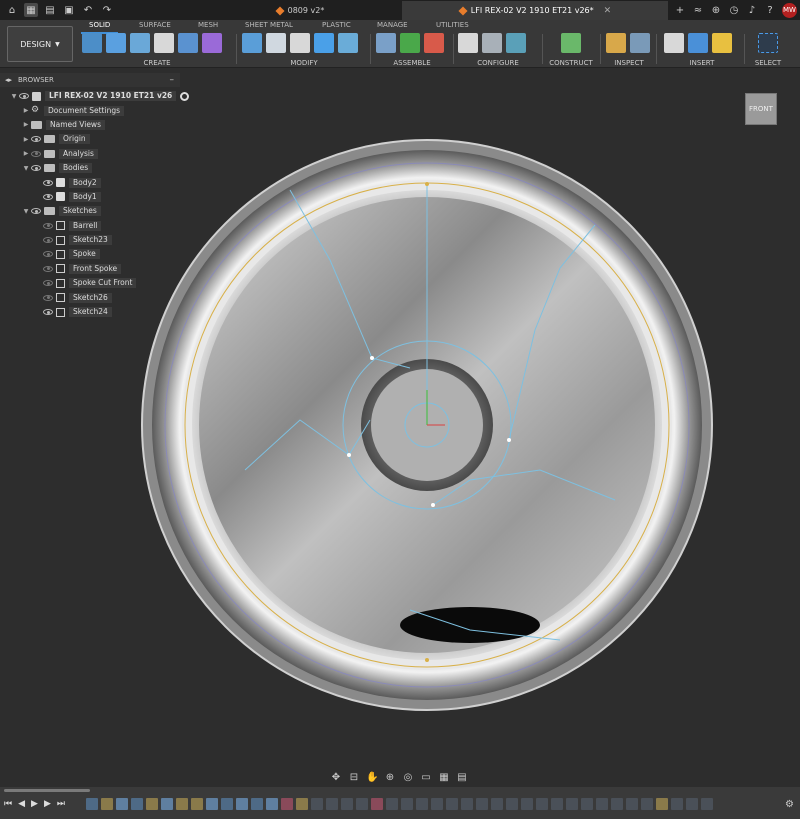  Describe the element at coordinates (100, 110) in the screenshot. I see `tree-item-document-settings: ▶ ⚙ Document Settings` at that location.